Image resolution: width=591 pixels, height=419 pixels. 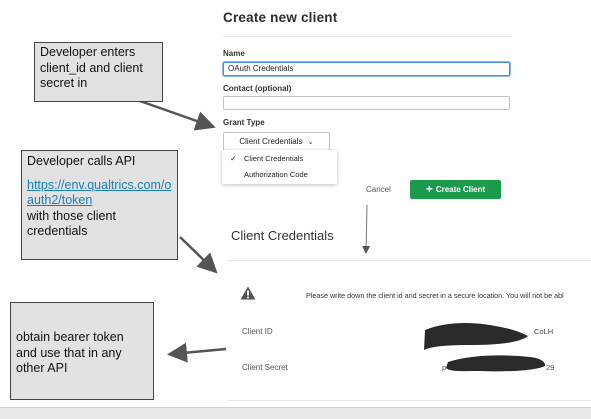 What do you see at coordinates (81, 161) in the screenshot?
I see `note-call-api-text: Developer calls API` at bounding box center [81, 161].